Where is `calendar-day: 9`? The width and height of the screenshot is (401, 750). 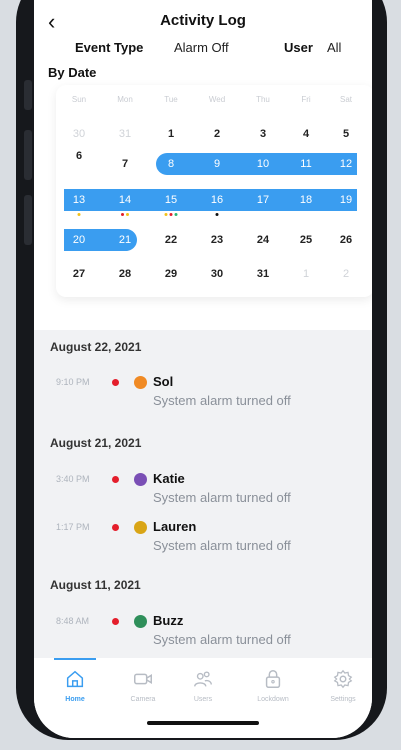 calendar-day: 9 is located at coordinates (217, 164).